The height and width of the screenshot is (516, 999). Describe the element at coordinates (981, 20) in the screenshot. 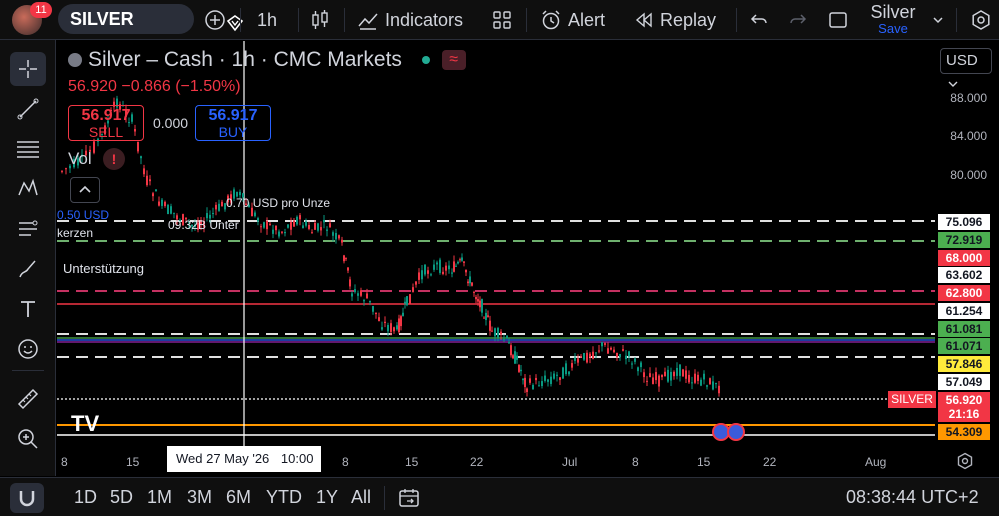

I see `settings-button` at that location.